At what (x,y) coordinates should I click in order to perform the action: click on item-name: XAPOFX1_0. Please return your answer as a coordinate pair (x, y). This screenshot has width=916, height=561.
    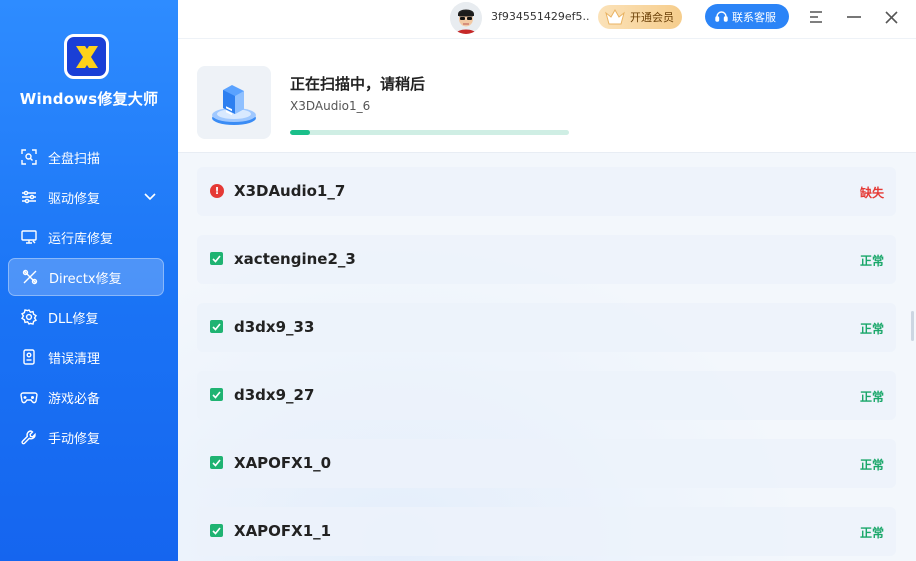
    Looking at the image, I should click on (283, 463).